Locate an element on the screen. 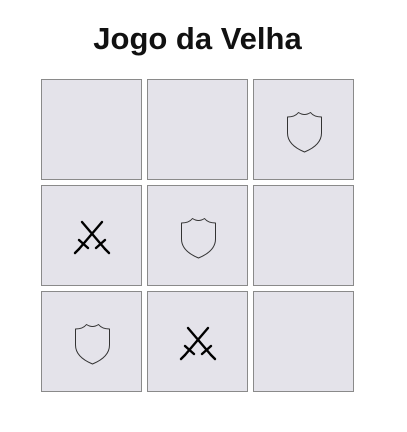 This screenshot has height=432, width=407. board-cell-r1-c3 is located at coordinates (303, 129).